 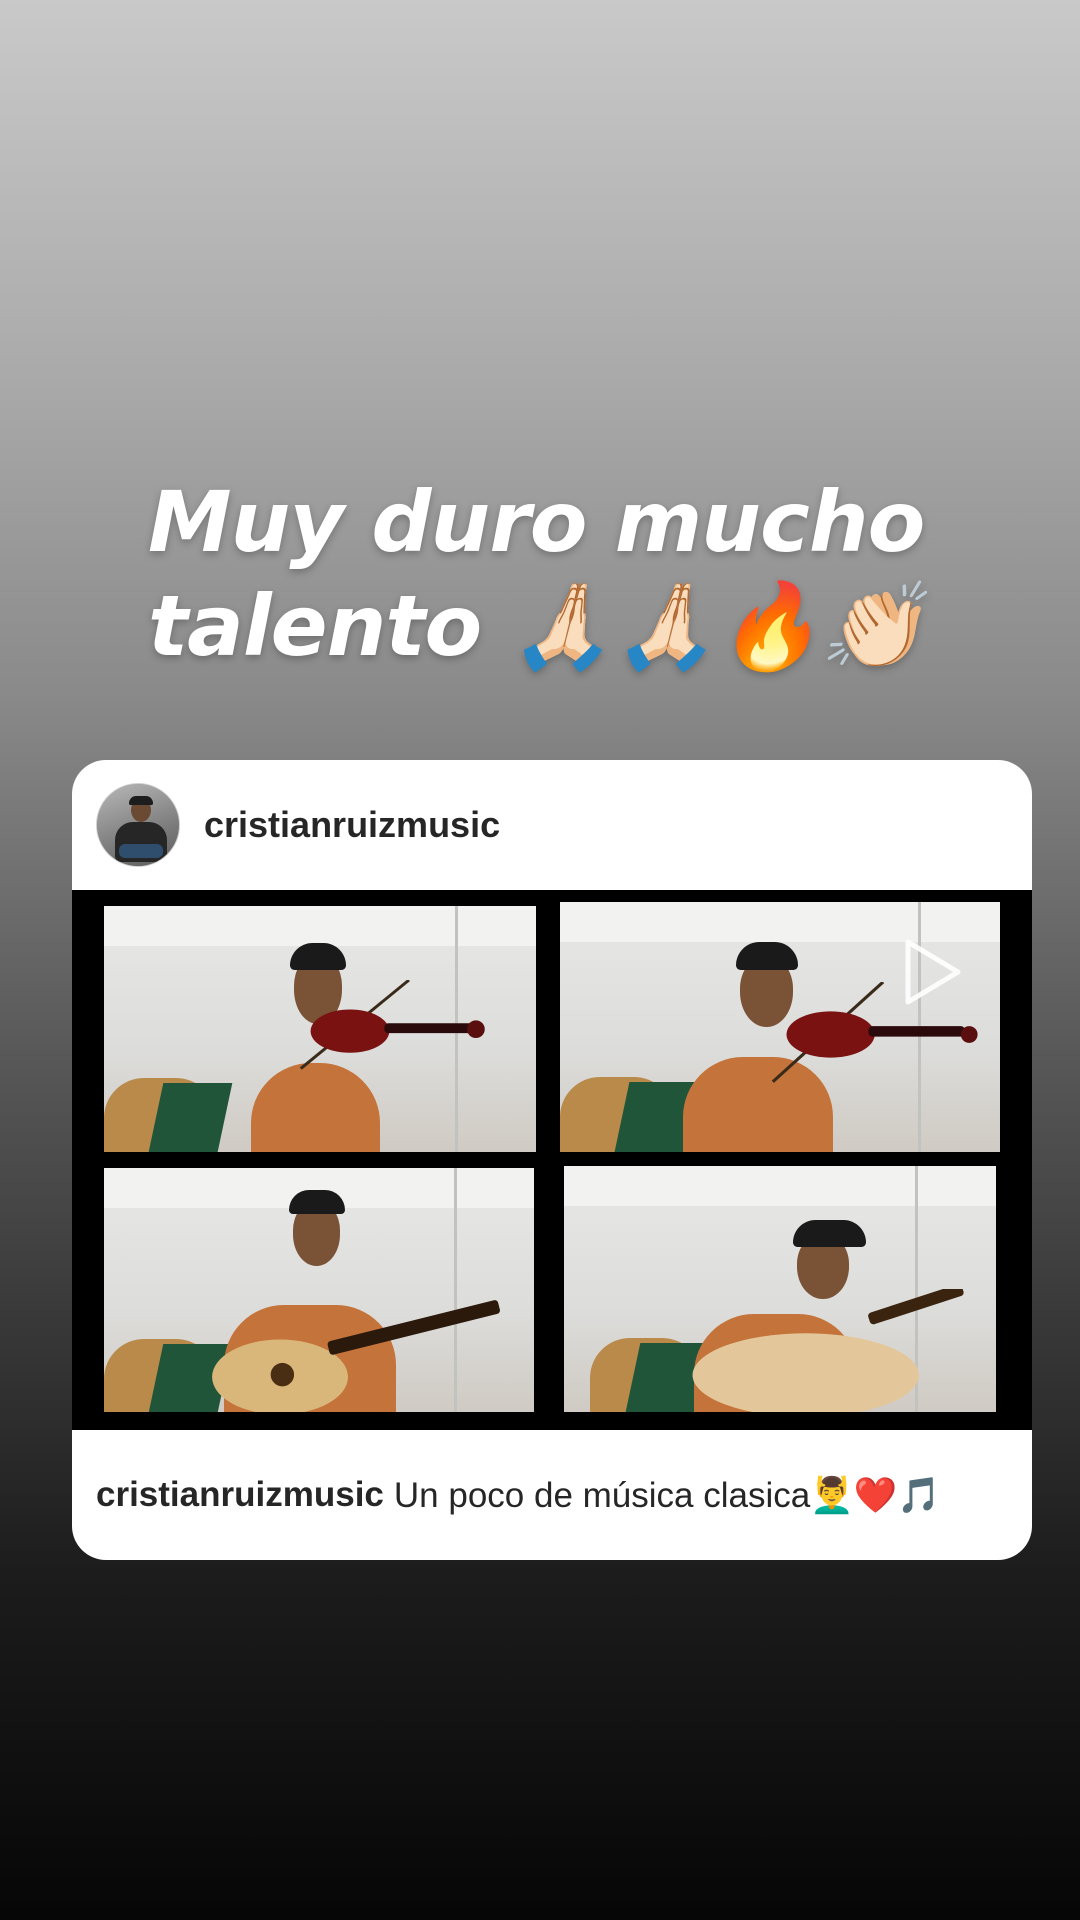 What do you see at coordinates (536, 626) in the screenshot?
I see `story-caption-line-2: talento 🙏🏻🙏🏻🔥👏🏻` at bounding box center [536, 626].